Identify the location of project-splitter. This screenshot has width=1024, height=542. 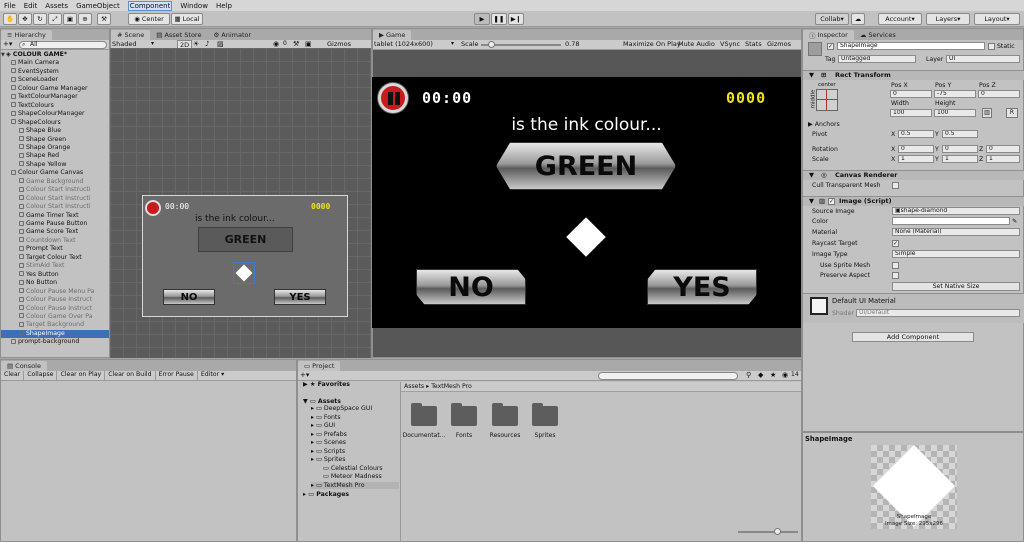
(400, 461).